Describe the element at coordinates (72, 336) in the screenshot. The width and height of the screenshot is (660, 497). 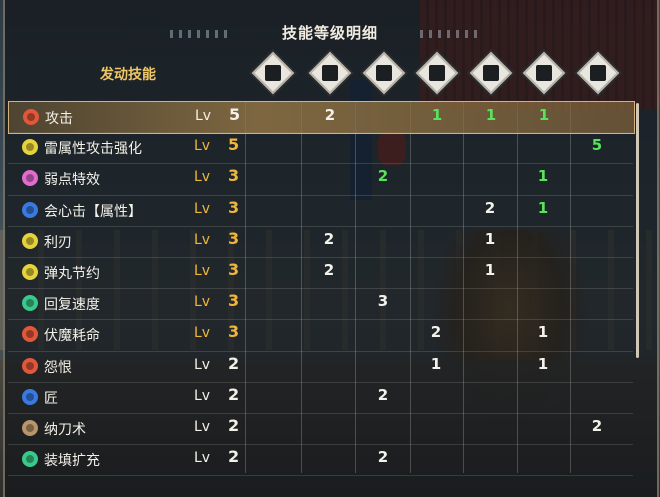
I see `skill-name: 伏魔耗命` at that location.